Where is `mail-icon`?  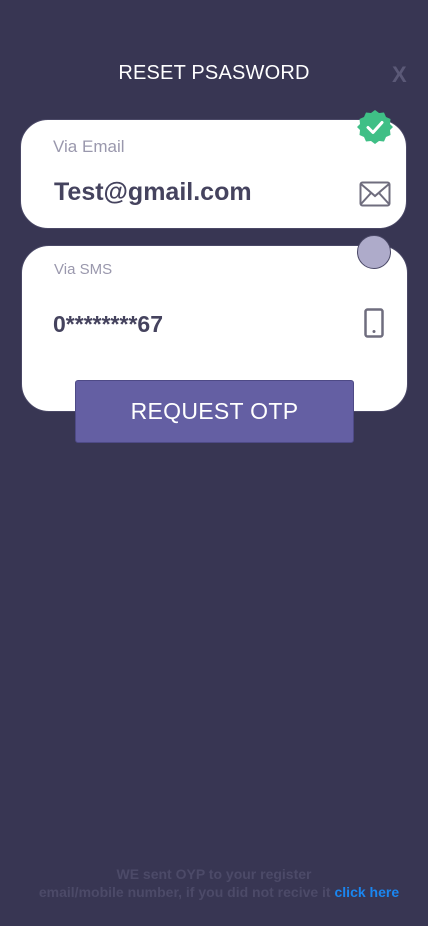
mail-icon is located at coordinates (375, 194).